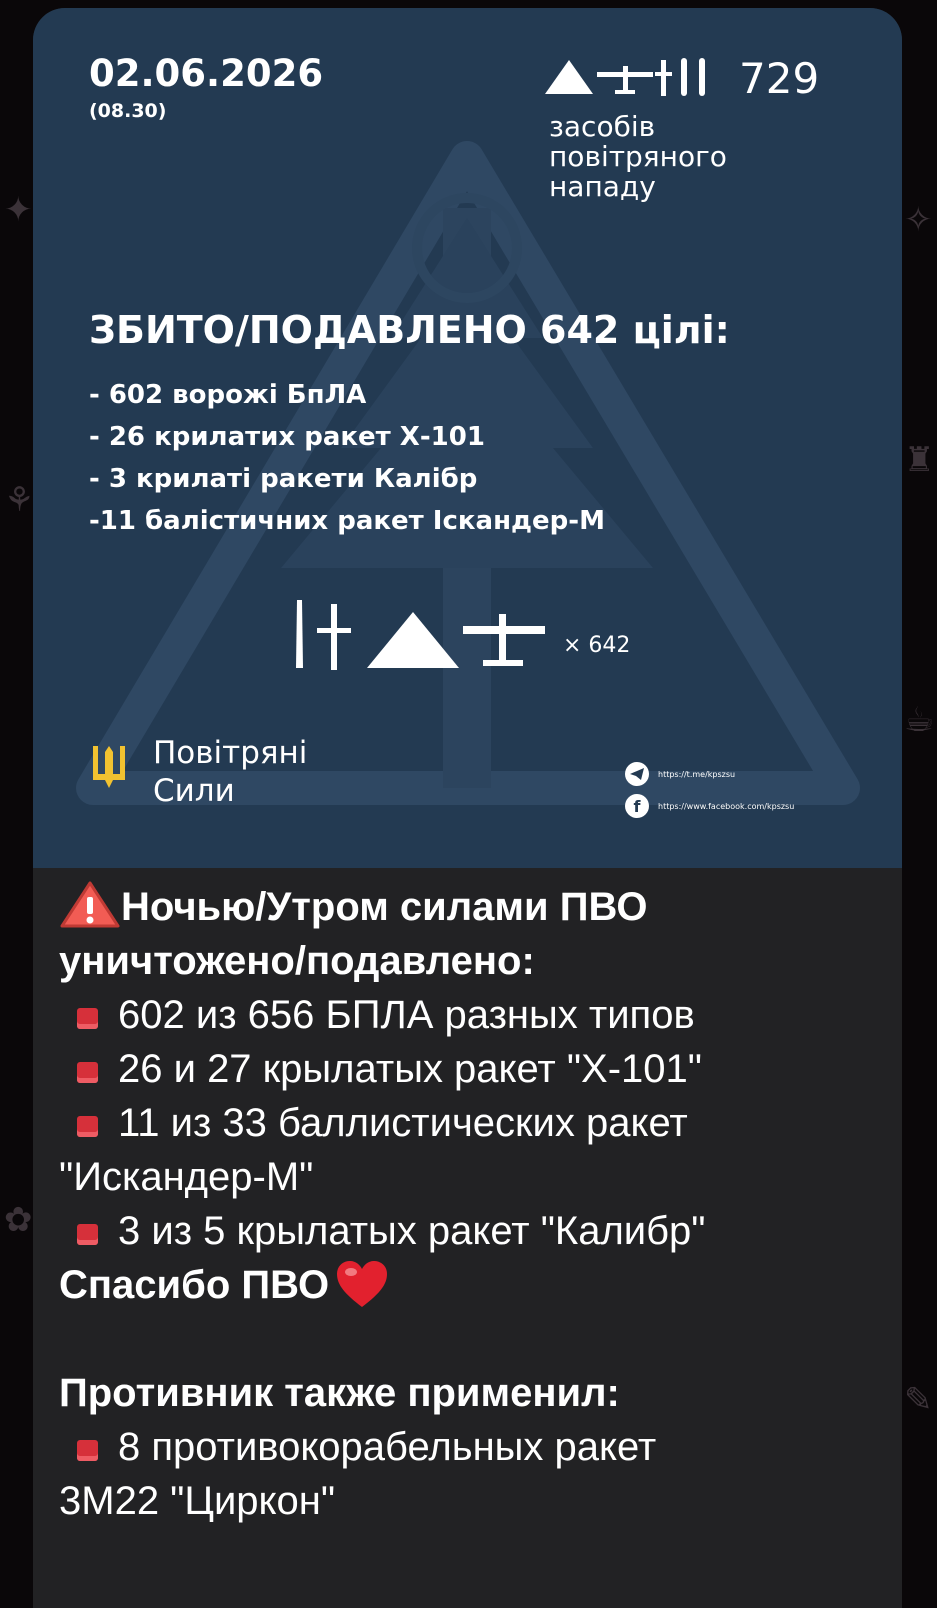 The image size is (937, 1608). What do you see at coordinates (228, 395) in the screenshot?
I see `list-item: - 602 ворожі БпЛА` at bounding box center [228, 395].